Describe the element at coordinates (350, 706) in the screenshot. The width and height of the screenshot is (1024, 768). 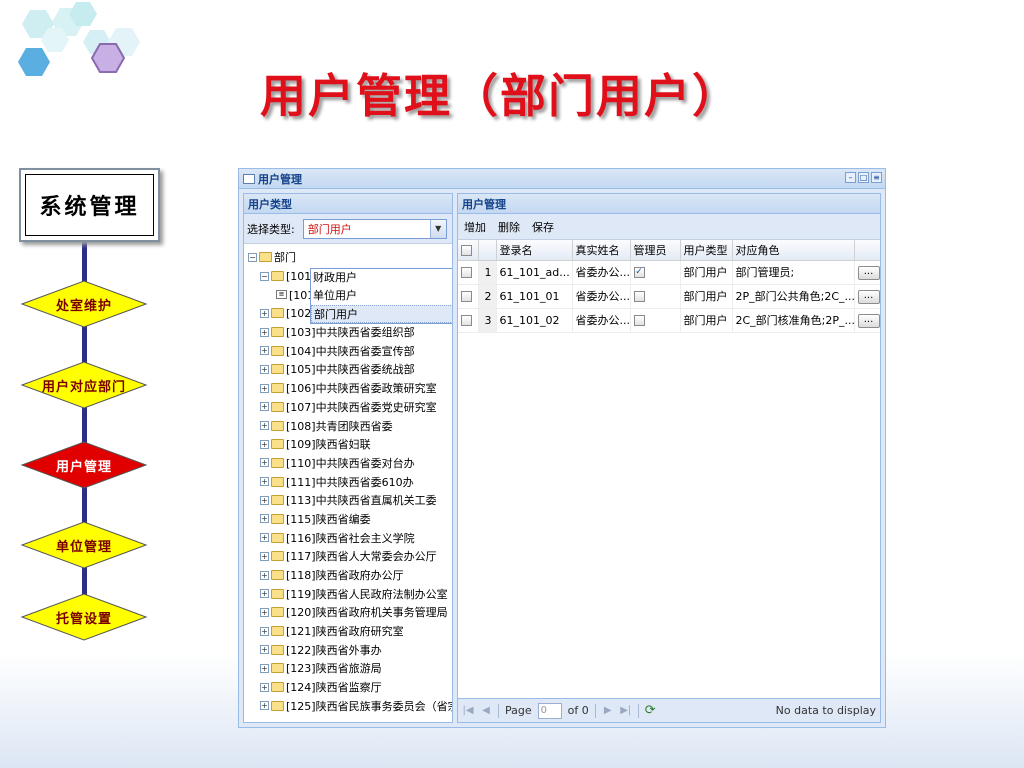
I see `tree-node: +[125]陕西省民族事务委员会（省宗教事` at that location.